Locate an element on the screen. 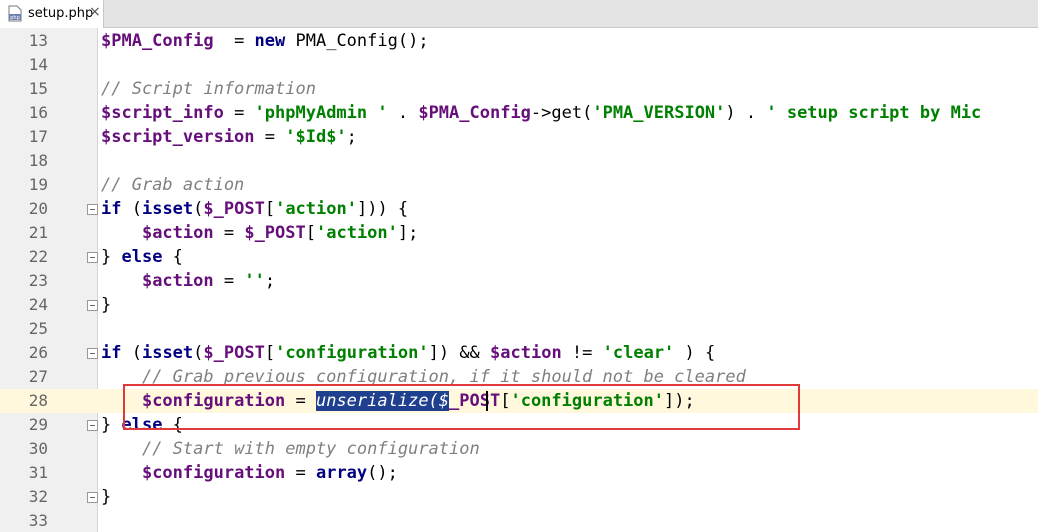 The image size is (1038, 532). code-token: ' setup script by Mic is located at coordinates (874, 113).